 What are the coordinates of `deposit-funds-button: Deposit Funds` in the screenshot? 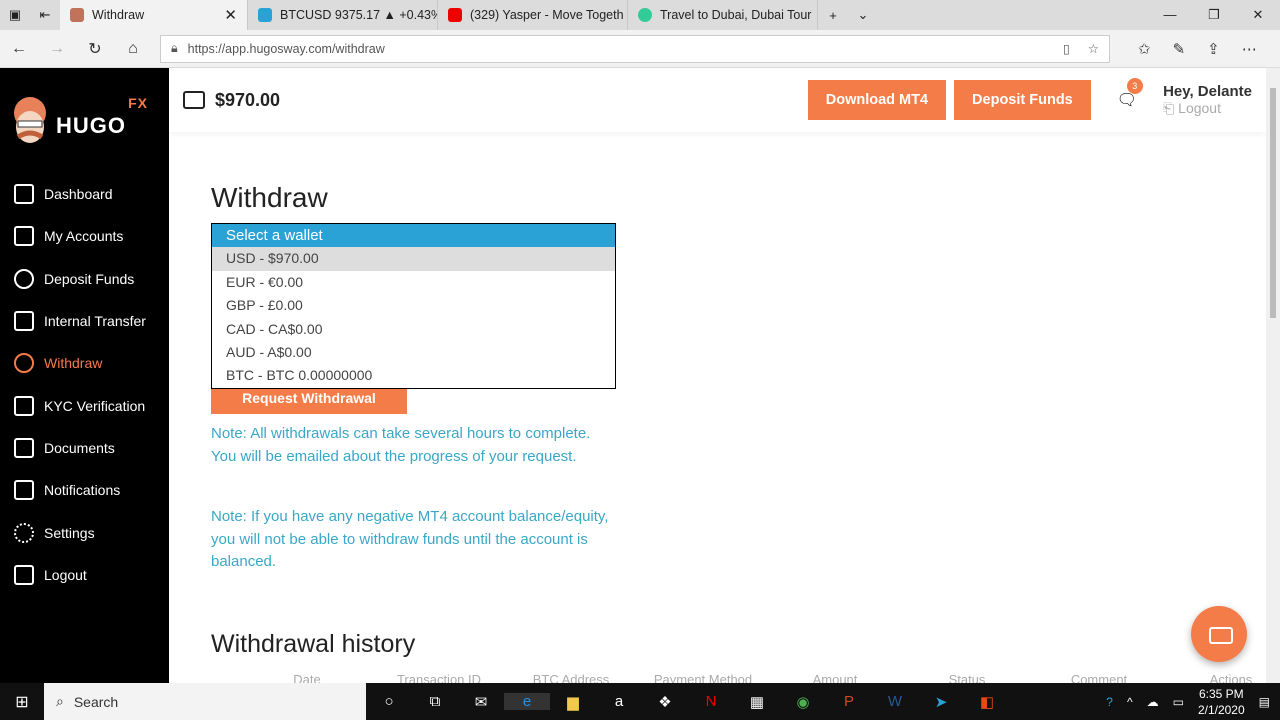 It's located at (1022, 100).